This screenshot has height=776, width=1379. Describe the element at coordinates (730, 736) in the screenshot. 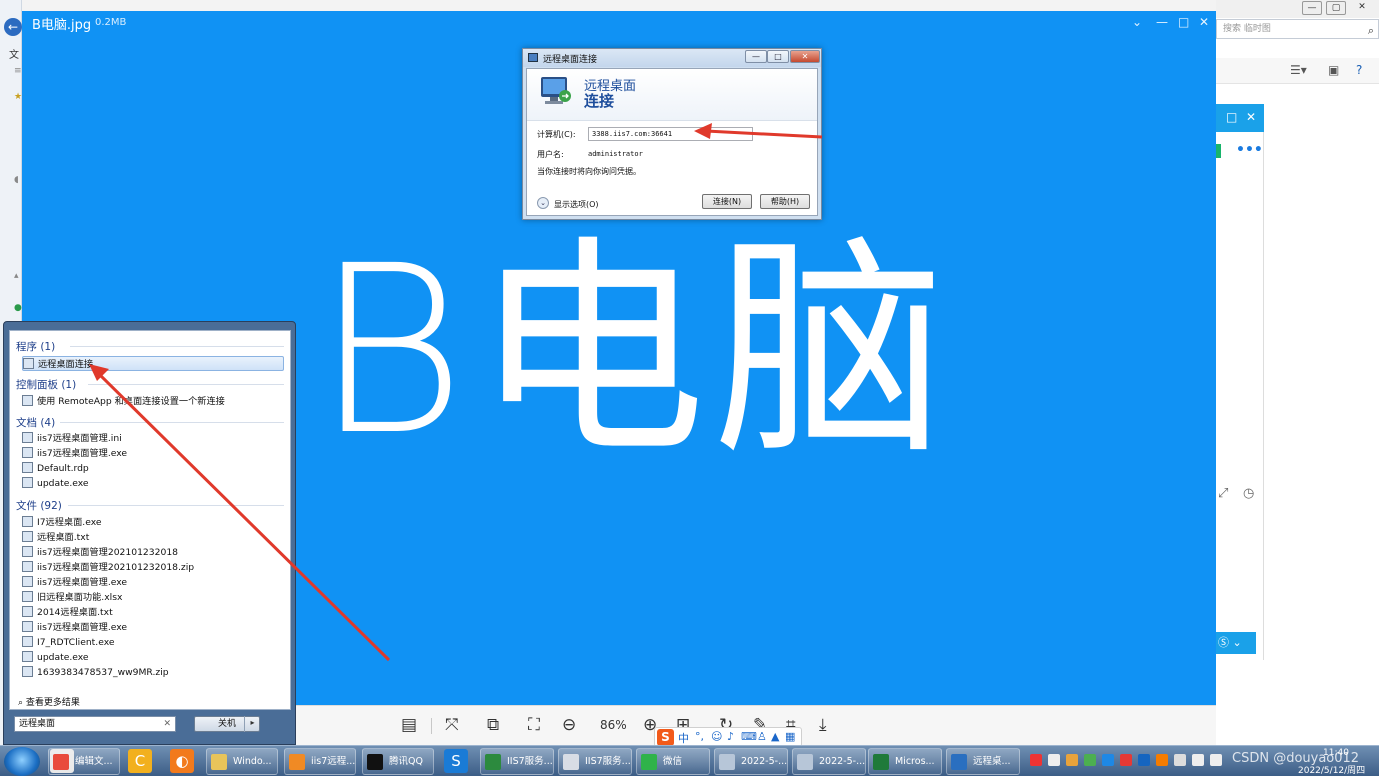

I see `voice-icon: ♪` at that location.